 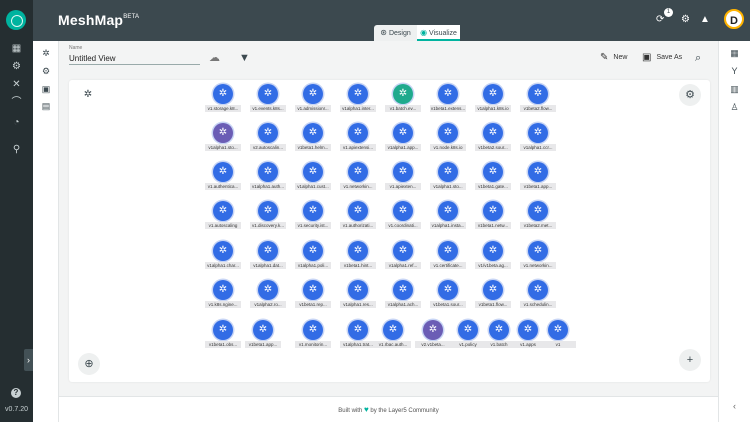 What do you see at coordinates (685, 20) in the screenshot?
I see `settings-icon: ⚙` at bounding box center [685, 20].